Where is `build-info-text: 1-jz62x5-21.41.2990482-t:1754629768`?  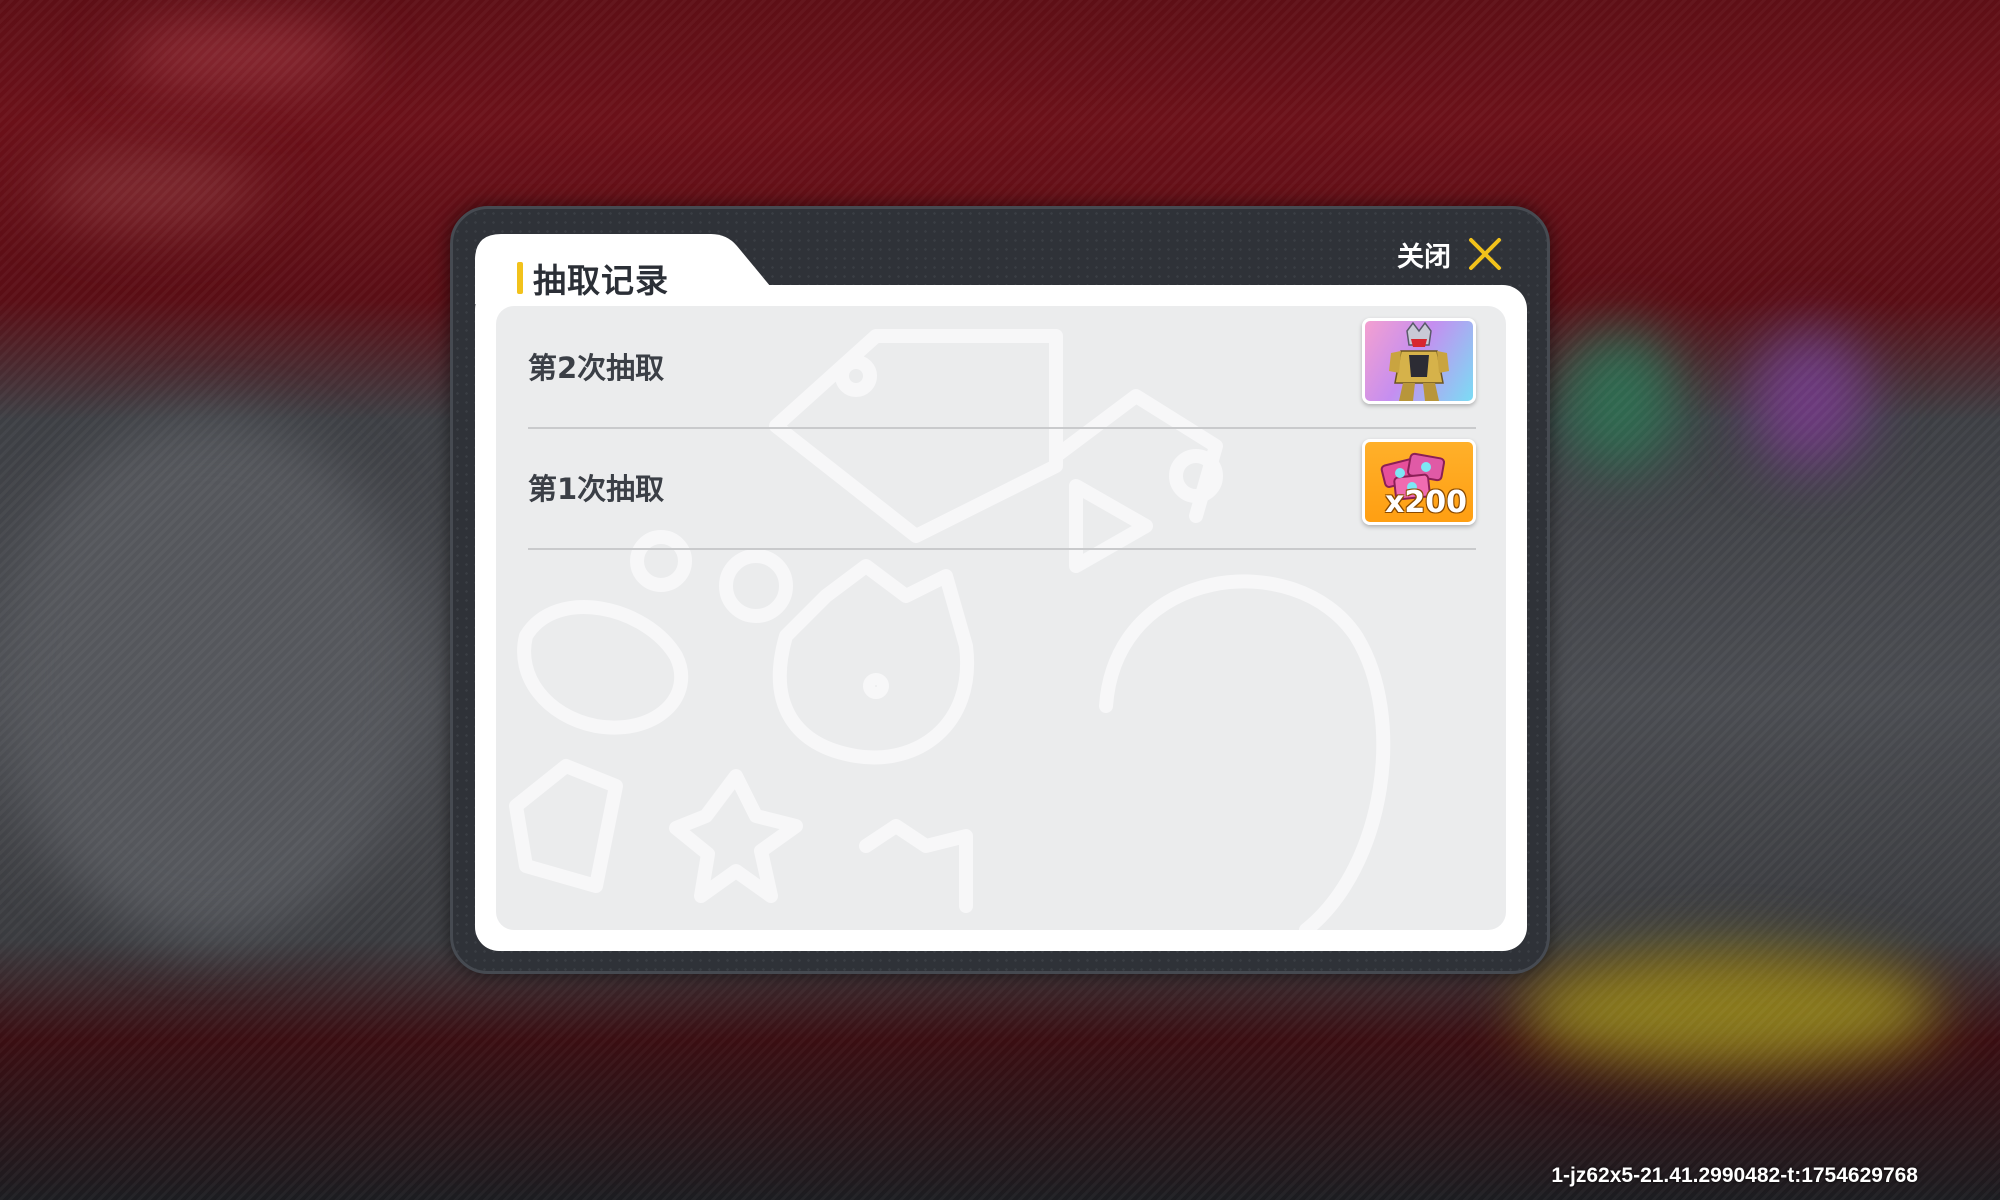
build-info-text: 1-jz62x5-21.41.2990482-t:1754629768 is located at coordinates (1734, 1175).